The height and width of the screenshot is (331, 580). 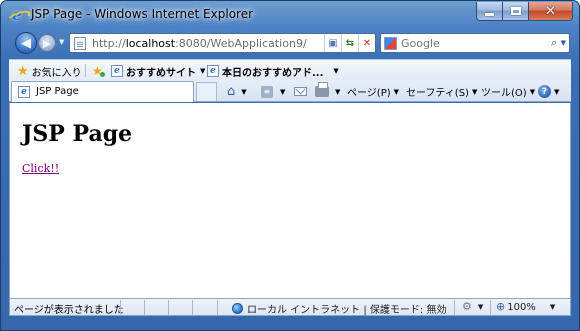 I want to click on safety-menu: セーフティ(S) ▼, so click(x=442, y=92).